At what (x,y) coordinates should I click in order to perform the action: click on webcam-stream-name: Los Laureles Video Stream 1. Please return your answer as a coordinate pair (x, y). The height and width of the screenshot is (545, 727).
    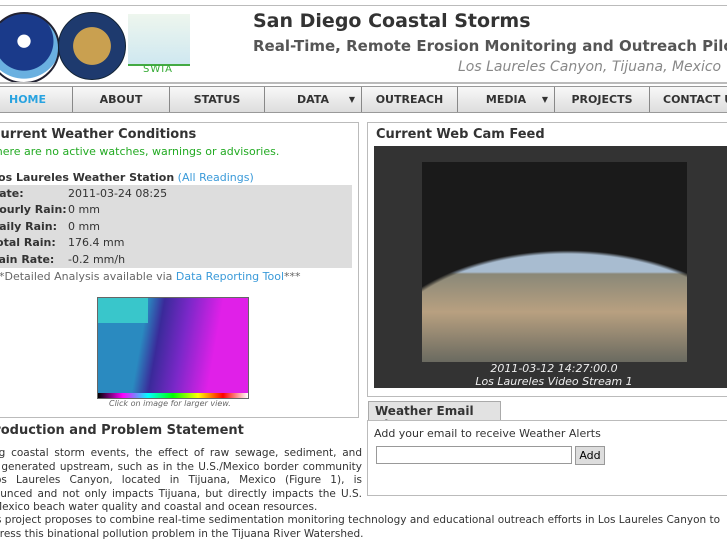
    Looking at the image, I should click on (554, 381).